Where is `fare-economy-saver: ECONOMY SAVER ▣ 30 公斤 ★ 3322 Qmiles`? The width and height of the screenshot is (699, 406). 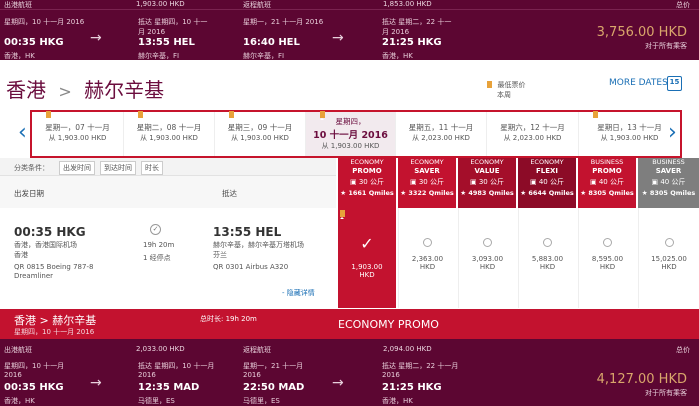
fare-economy-saver: ECONOMY SAVER ▣ 30 公斤 ★ 3322 Qmiles is located at coordinates (427, 183).